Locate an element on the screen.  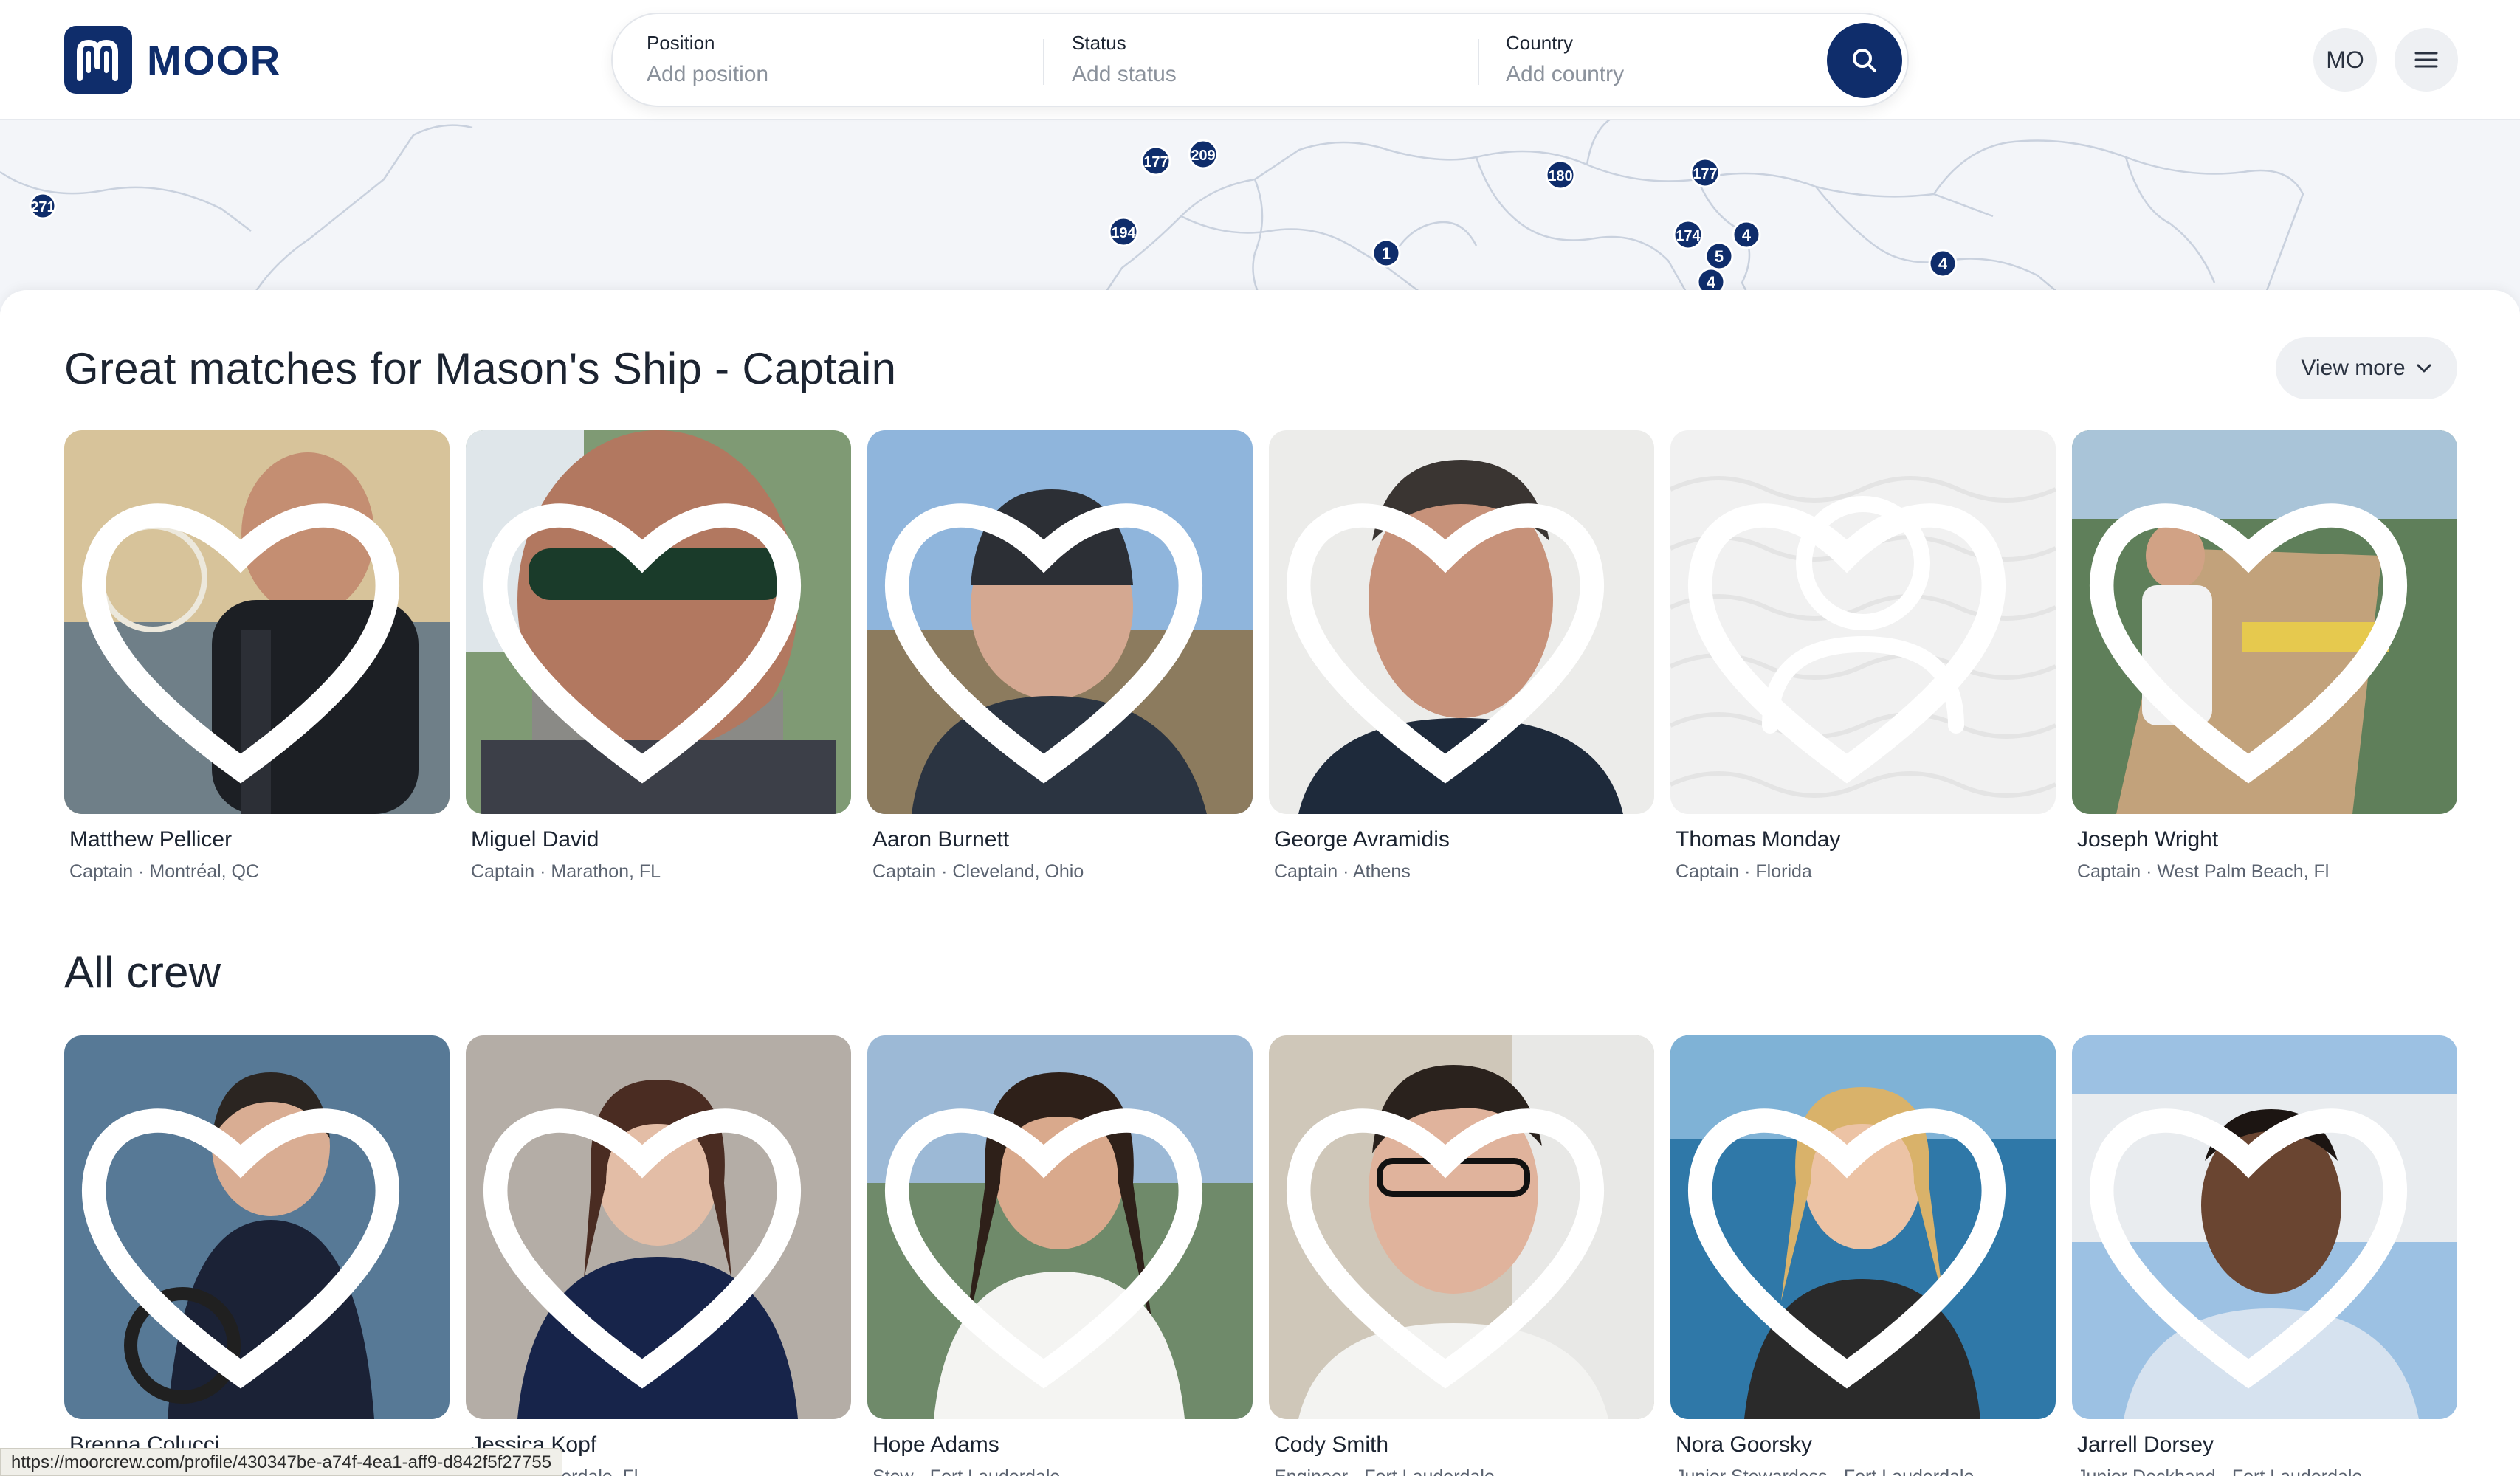
user-avatar: MO is located at coordinates (2345, 60).